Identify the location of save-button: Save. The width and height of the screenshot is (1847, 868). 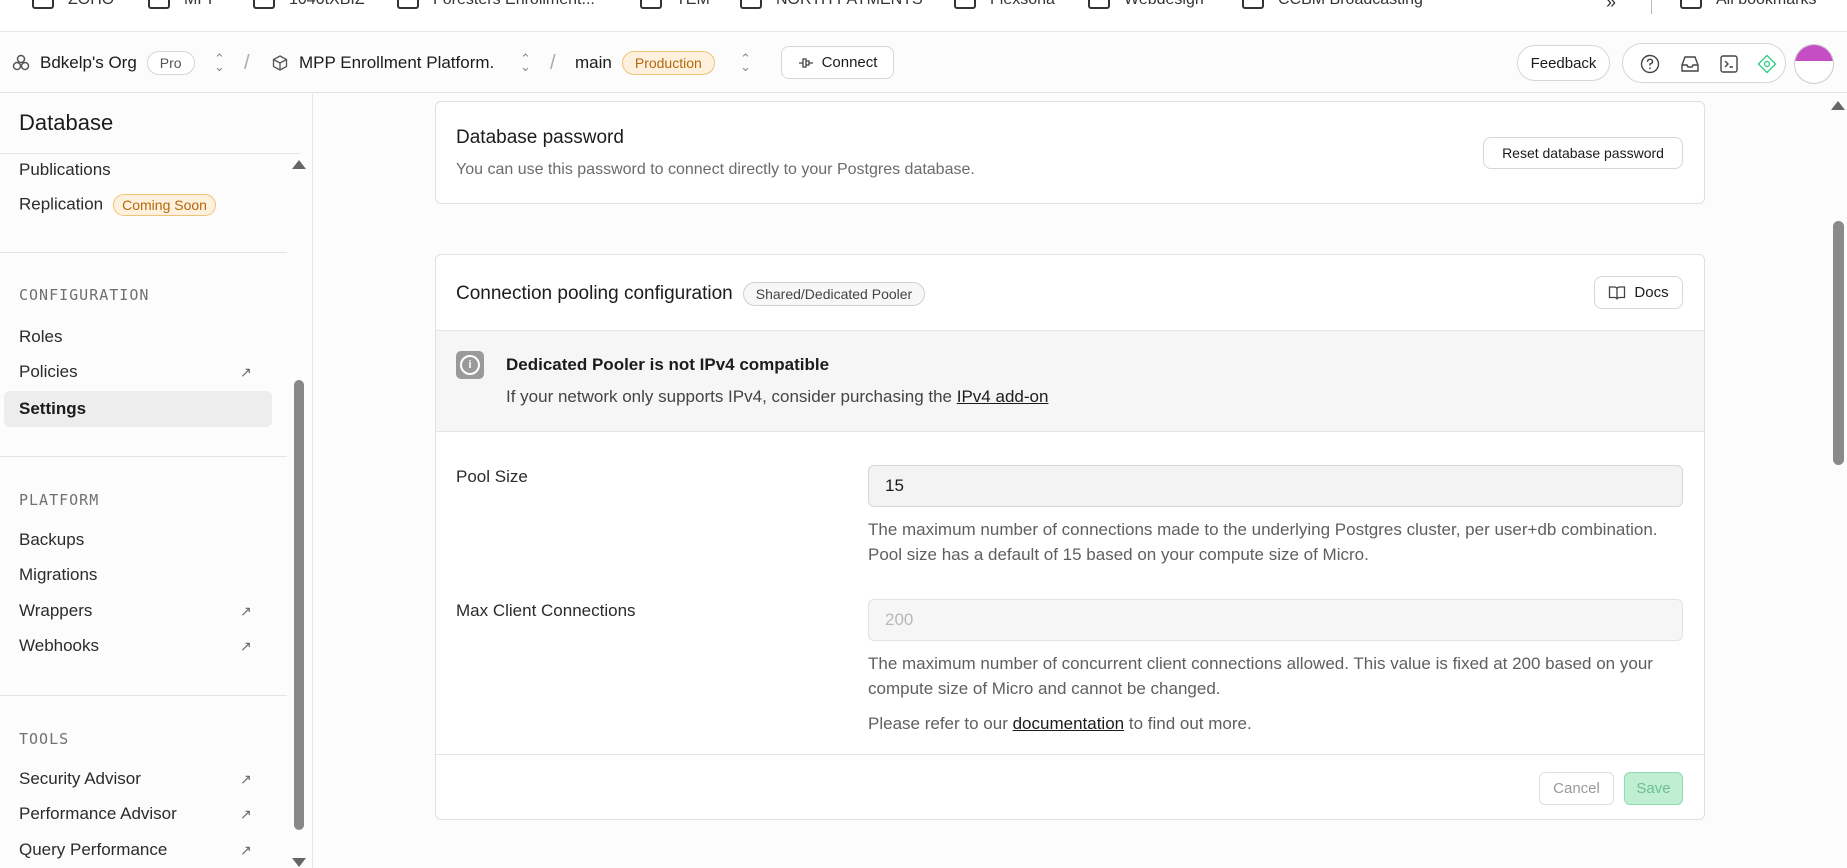
(1653, 788).